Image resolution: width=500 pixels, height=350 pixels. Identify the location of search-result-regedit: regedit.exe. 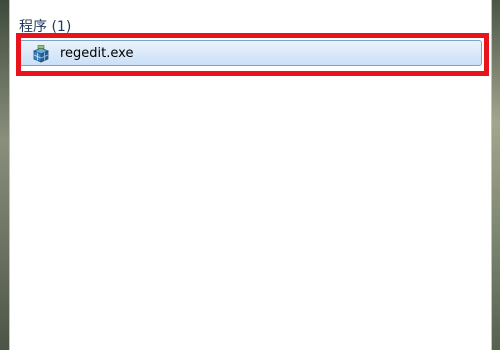
(250, 53).